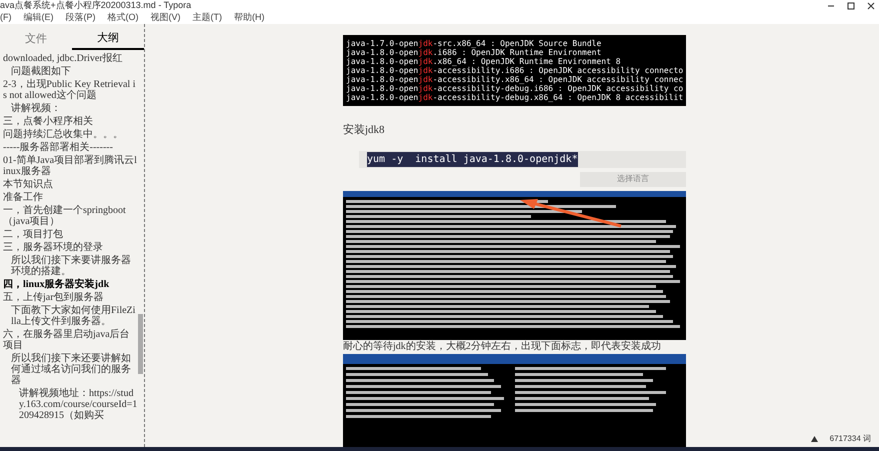 The height and width of the screenshot is (451, 879). What do you see at coordinates (81, 17) in the screenshot?
I see `menu-item: 段落(P)` at bounding box center [81, 17].